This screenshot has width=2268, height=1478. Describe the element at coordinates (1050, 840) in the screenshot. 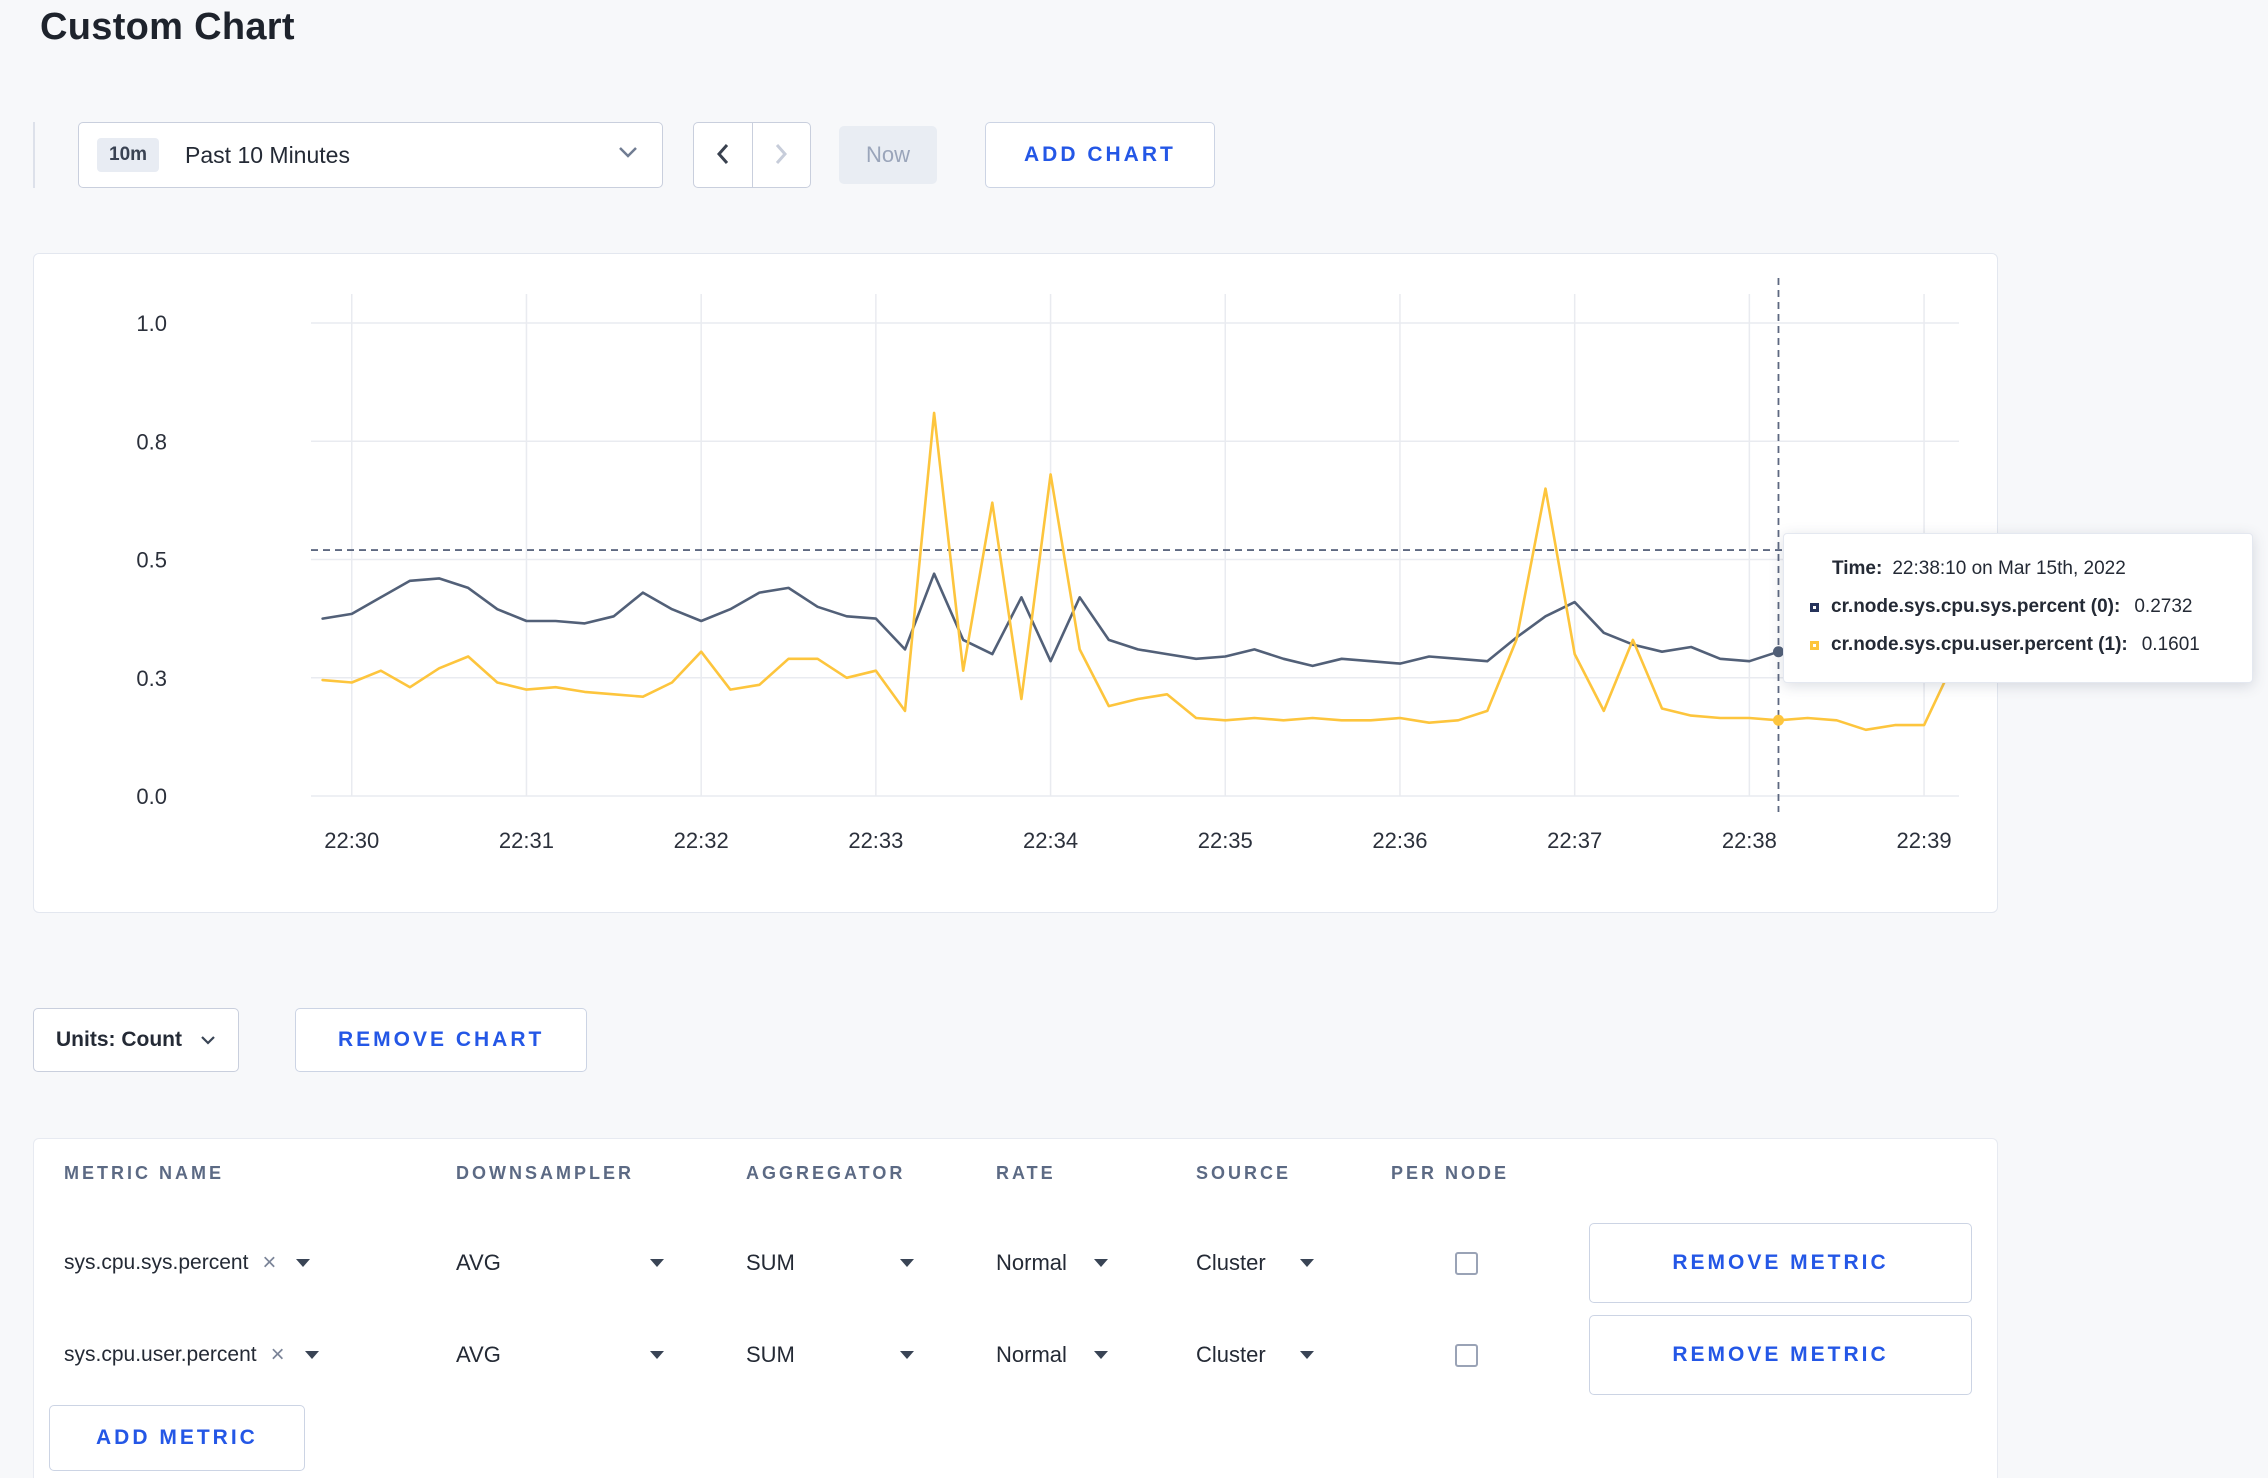

I see `svg-text: 22:34` at that location.